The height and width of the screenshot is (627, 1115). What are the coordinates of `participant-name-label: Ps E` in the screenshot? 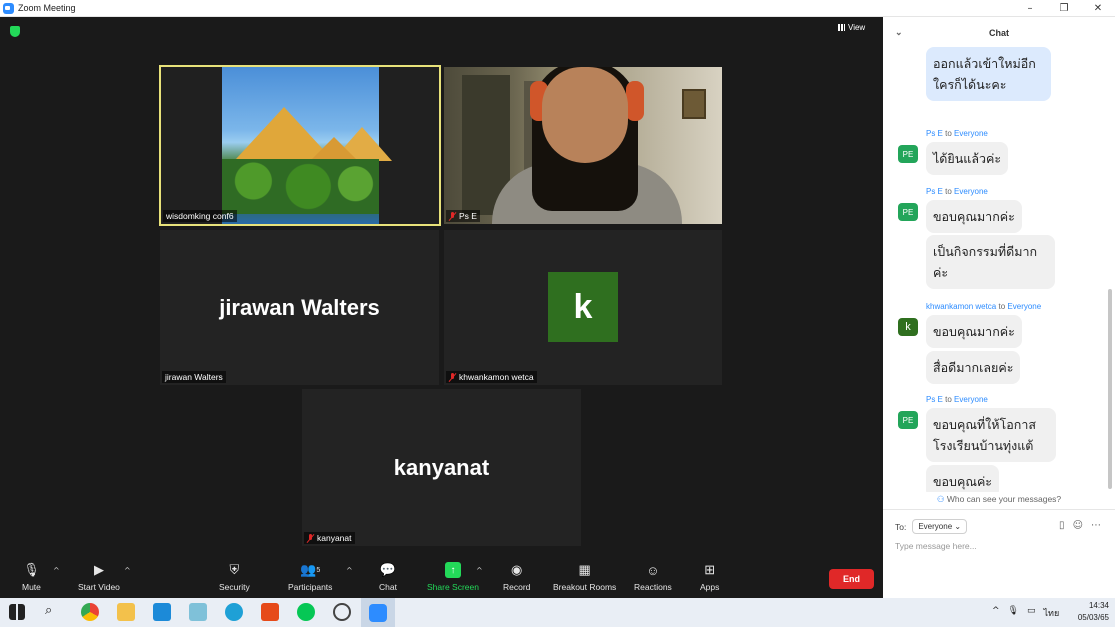 It's located at (463, 216).